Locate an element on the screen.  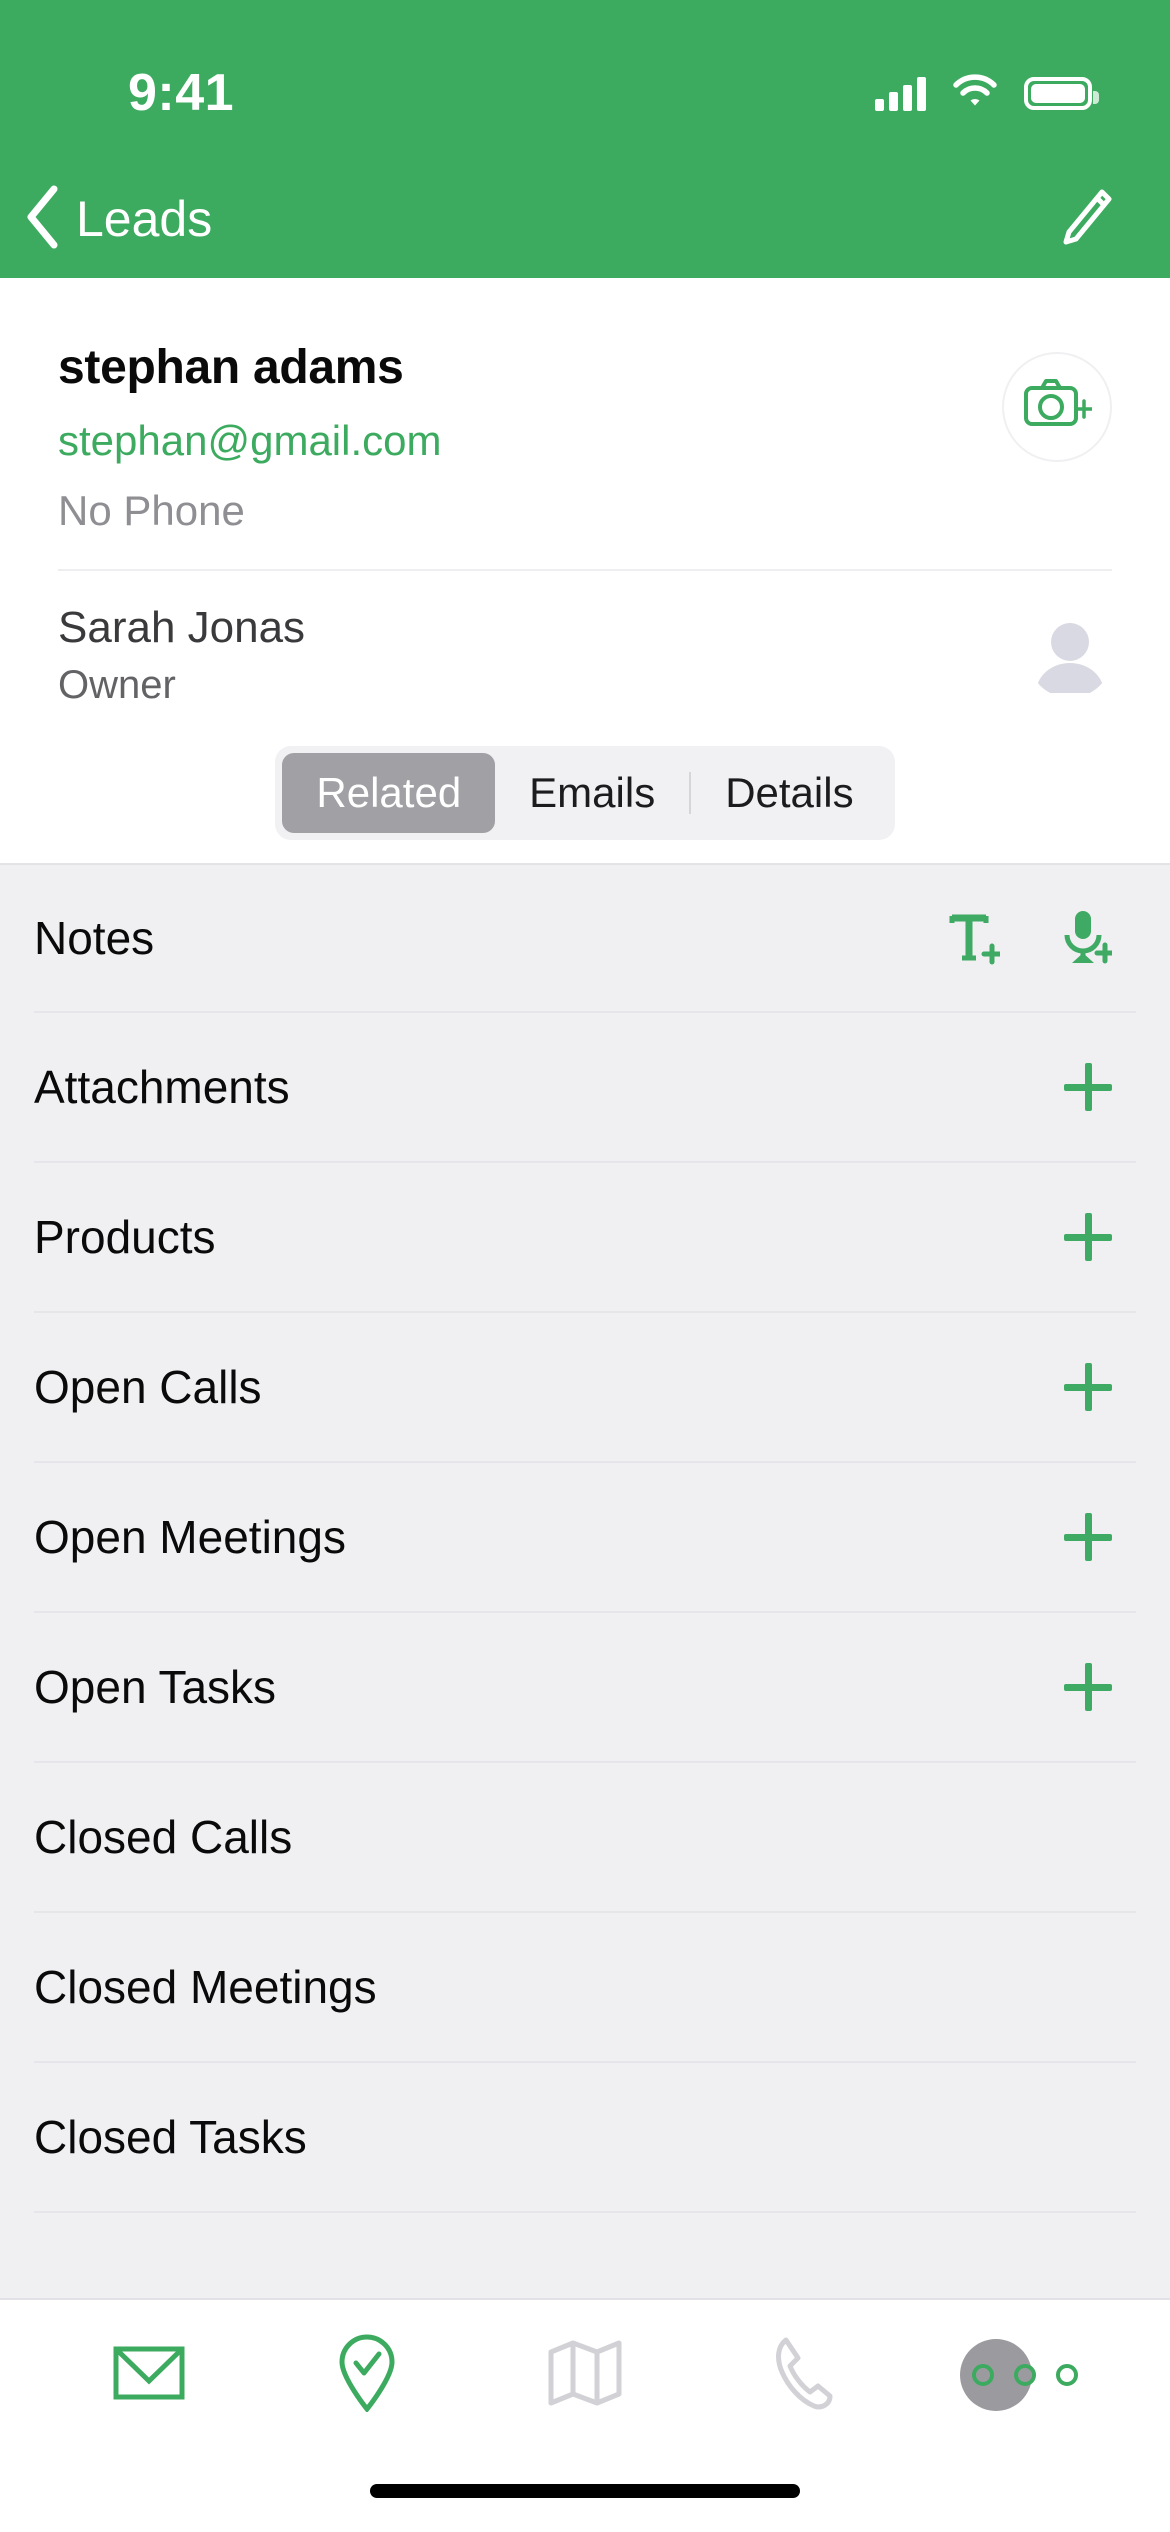
chevron-left-icon is located at coordinates (43, 219).